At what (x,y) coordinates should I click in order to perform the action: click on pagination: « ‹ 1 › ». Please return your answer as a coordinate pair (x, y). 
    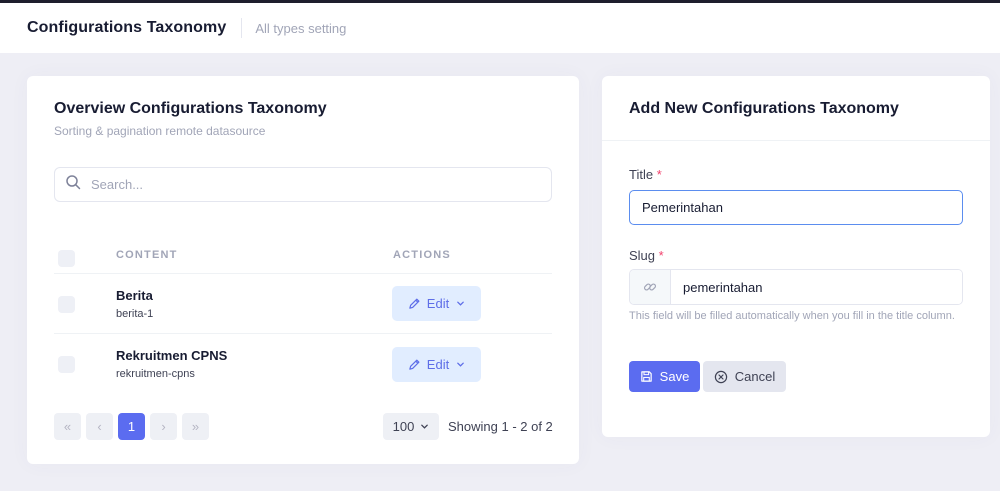
    Looking at the image, I should click on (134, 426).